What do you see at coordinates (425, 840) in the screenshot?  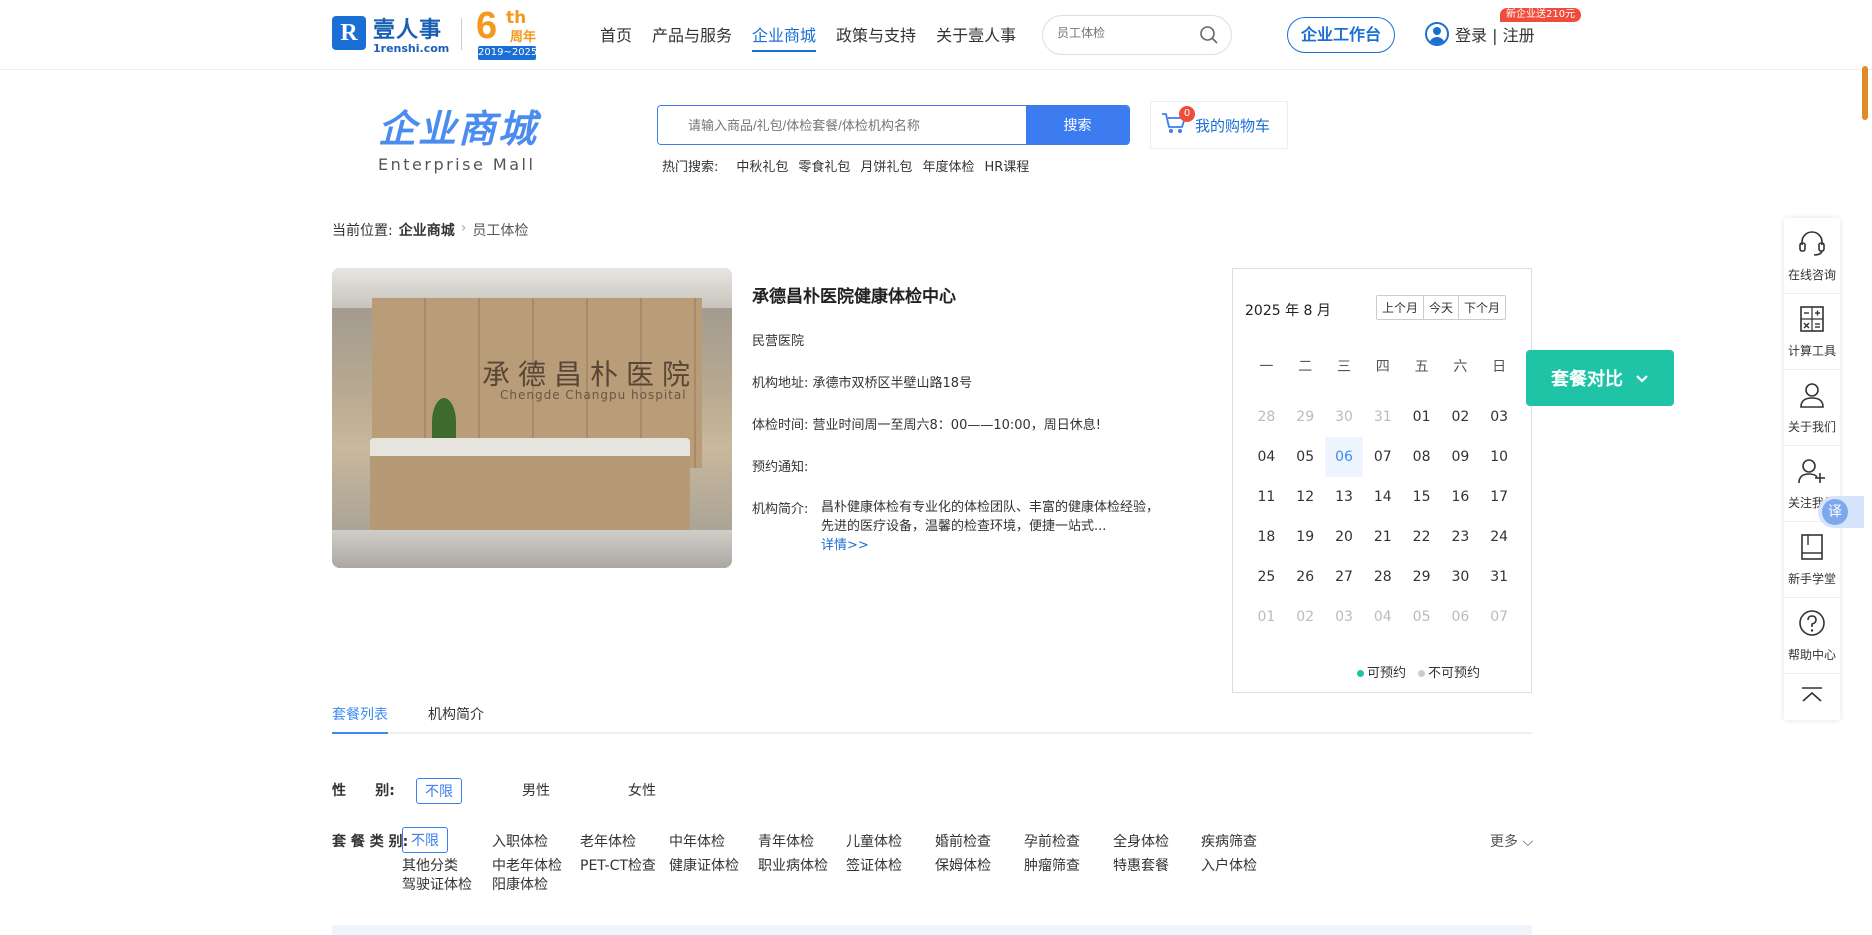 I see `category-option: 不限` at bounding box center [425, 840].